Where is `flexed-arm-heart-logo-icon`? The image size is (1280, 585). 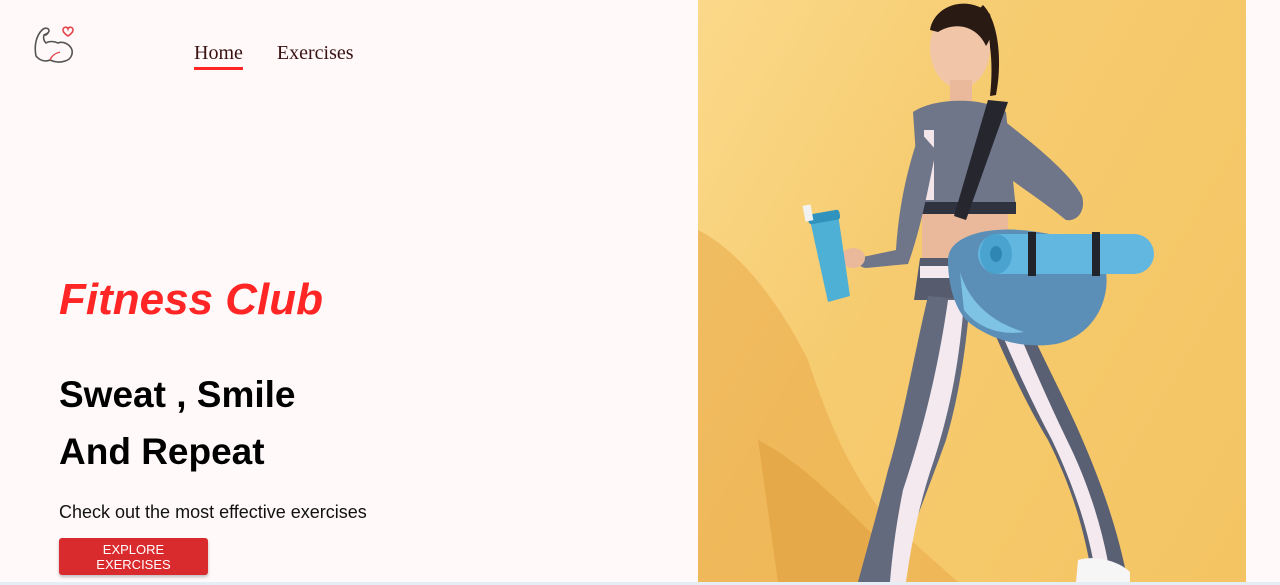 flexed-arm-heart-logo-icon is located at coordinates (53, 45).